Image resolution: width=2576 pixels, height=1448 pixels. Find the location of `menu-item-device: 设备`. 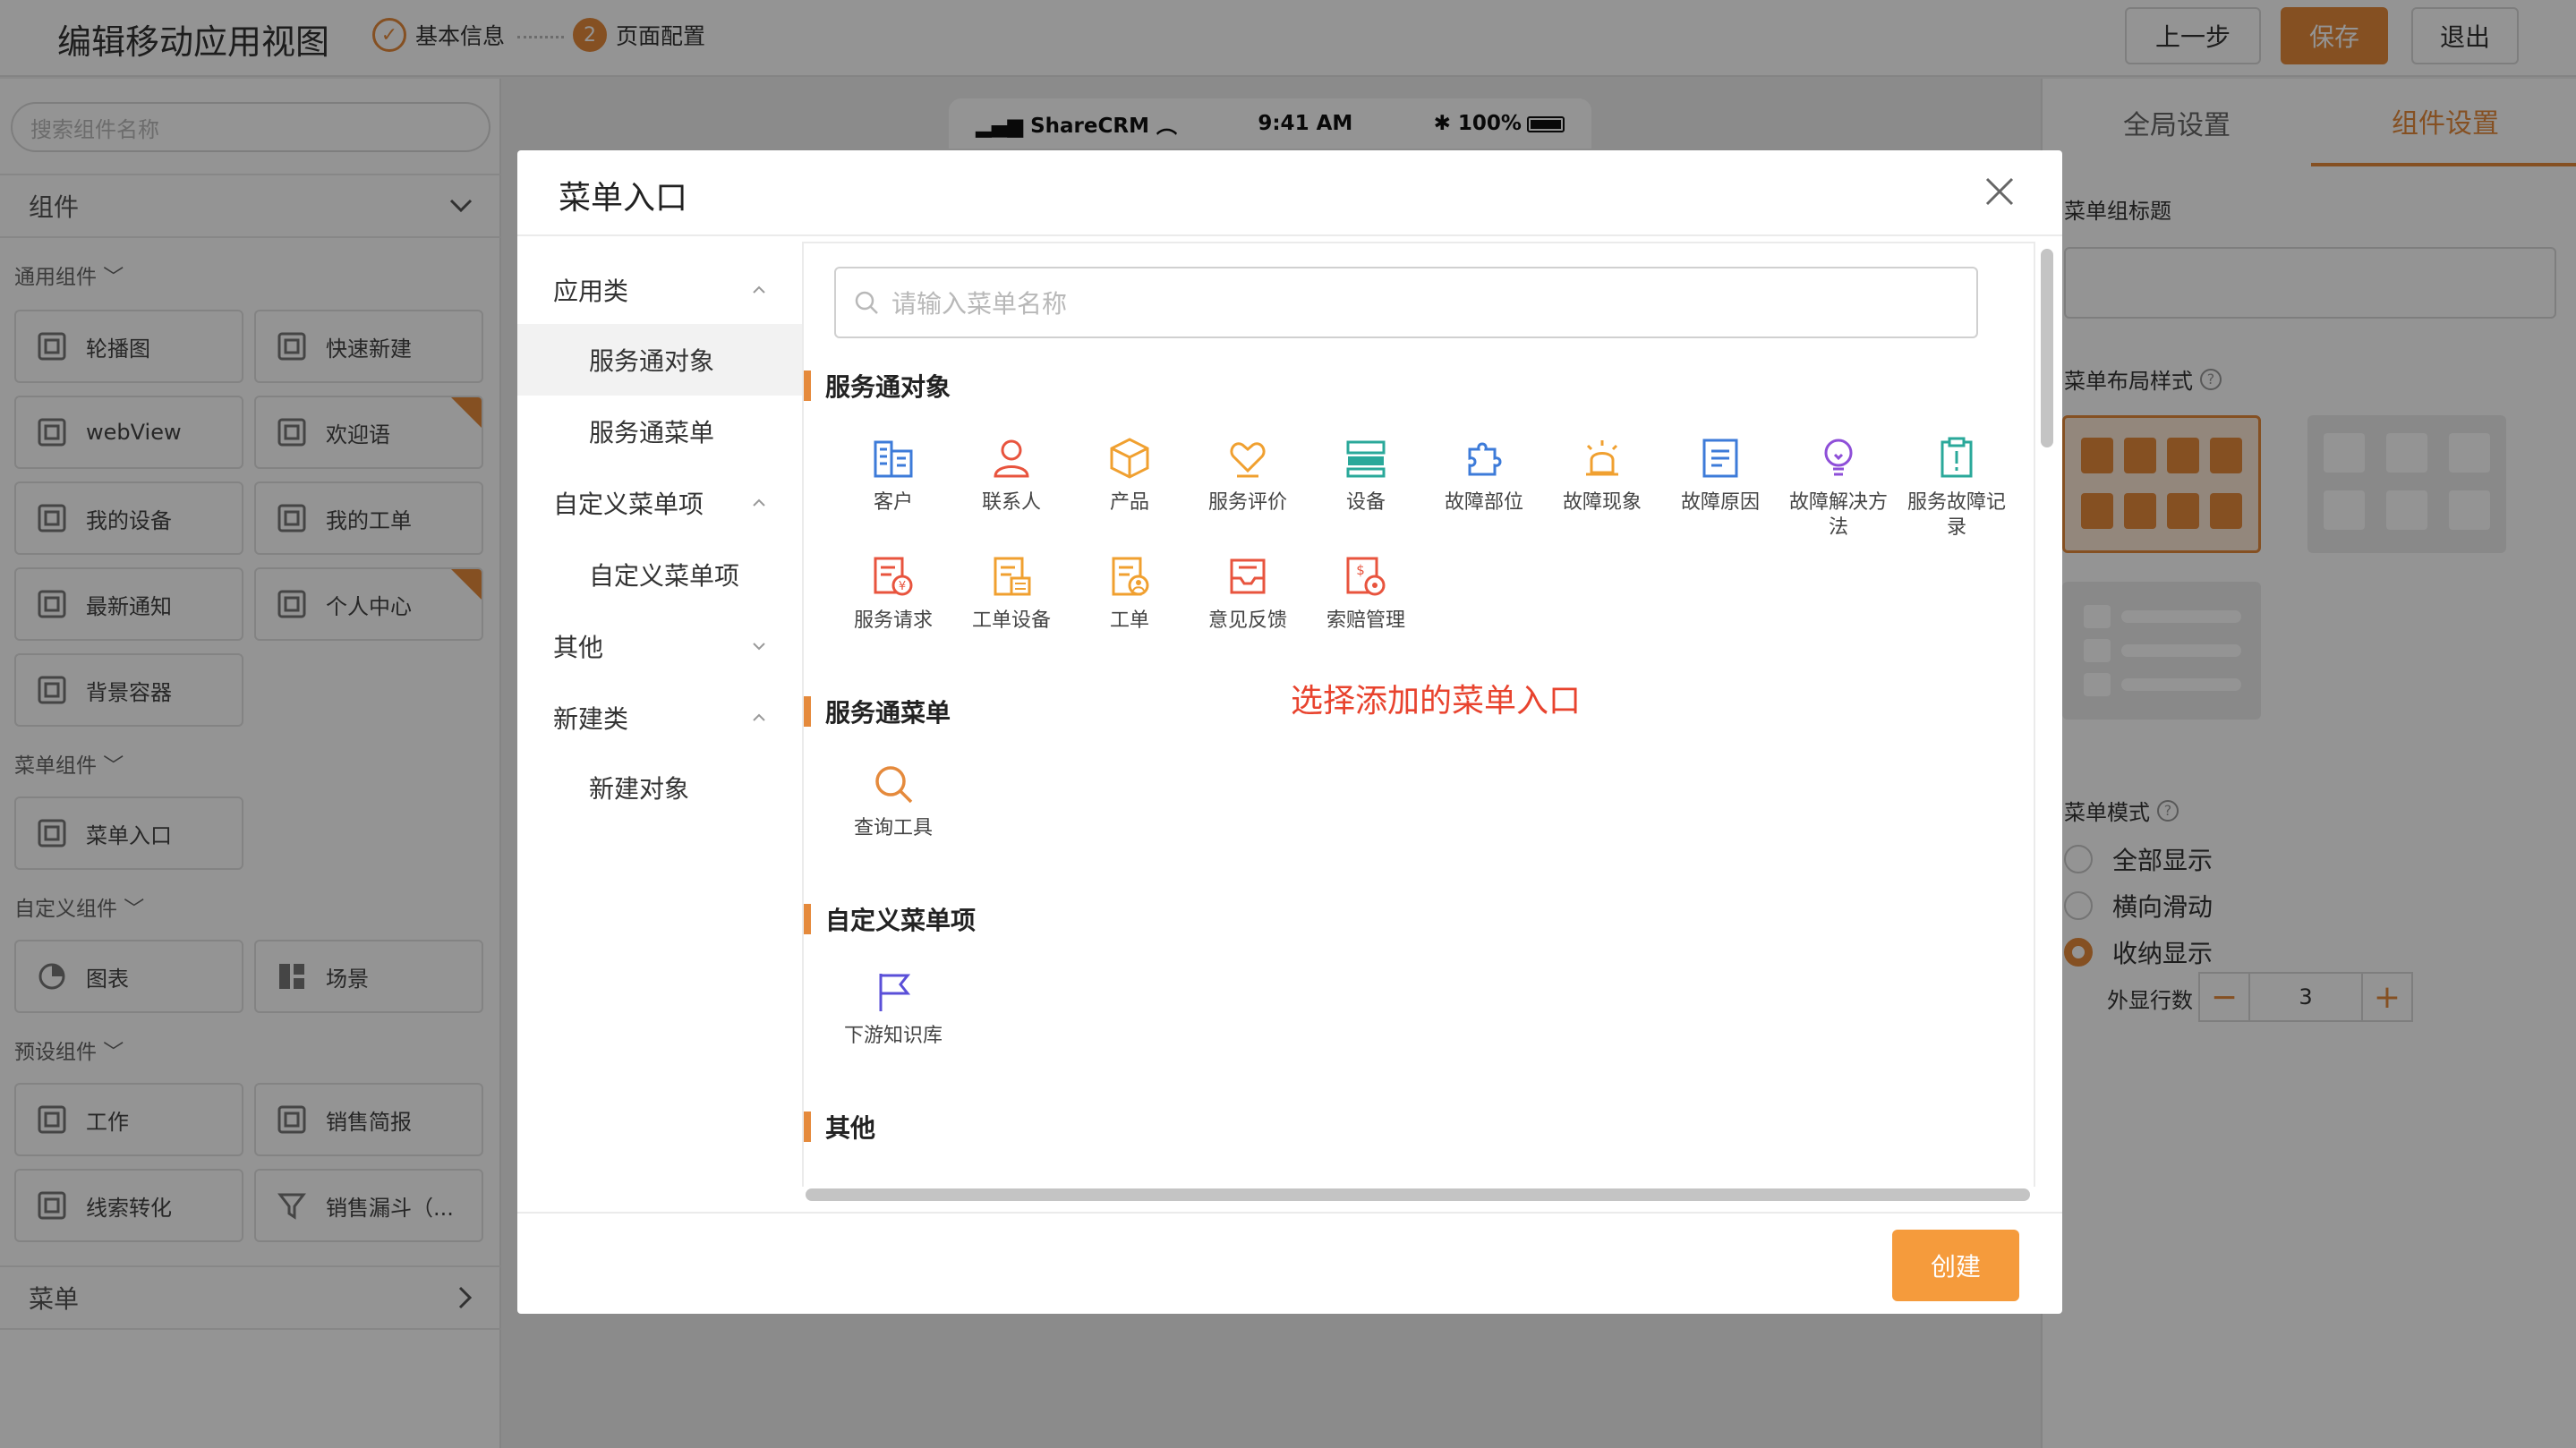

menu-item-device: 设备 is located at coordinates (1366, 475).